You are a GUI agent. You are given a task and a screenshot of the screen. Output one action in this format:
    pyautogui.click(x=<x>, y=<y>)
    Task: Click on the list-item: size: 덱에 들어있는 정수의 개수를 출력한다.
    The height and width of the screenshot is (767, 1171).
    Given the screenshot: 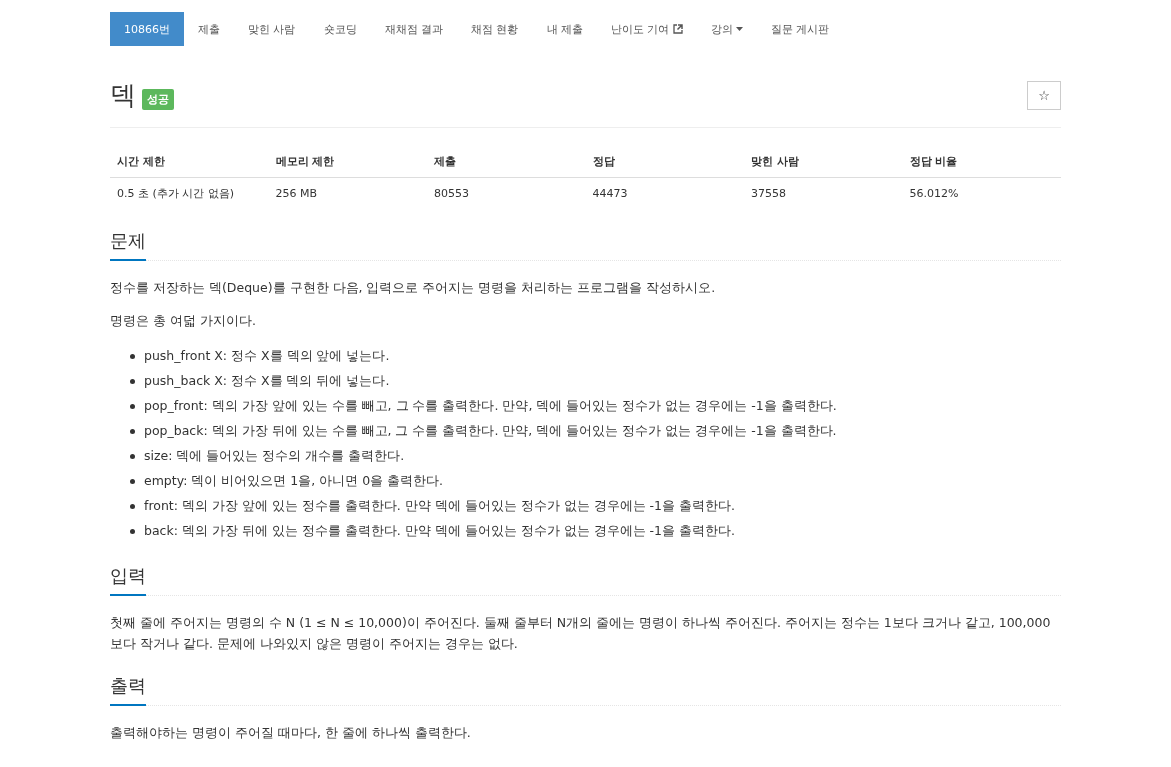 What is the action you would take?
    pyautogui.click(x=274, y=456)
    